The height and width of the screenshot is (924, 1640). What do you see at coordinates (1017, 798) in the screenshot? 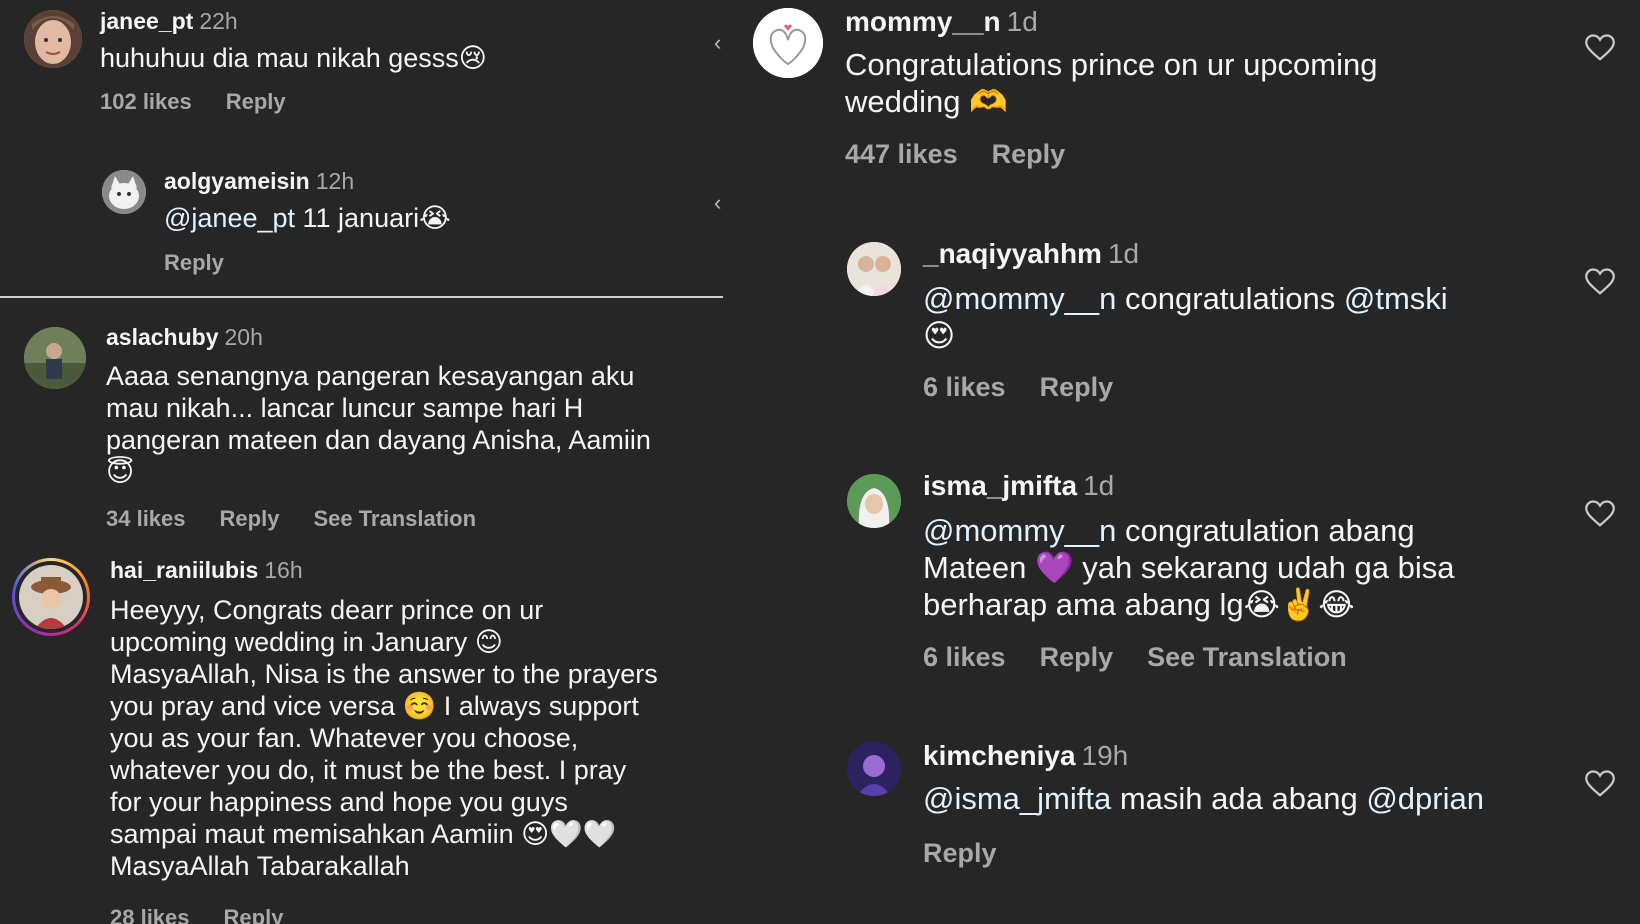
I see `mention-link: @isma_jmifta` at bounding box center [1017, 798].